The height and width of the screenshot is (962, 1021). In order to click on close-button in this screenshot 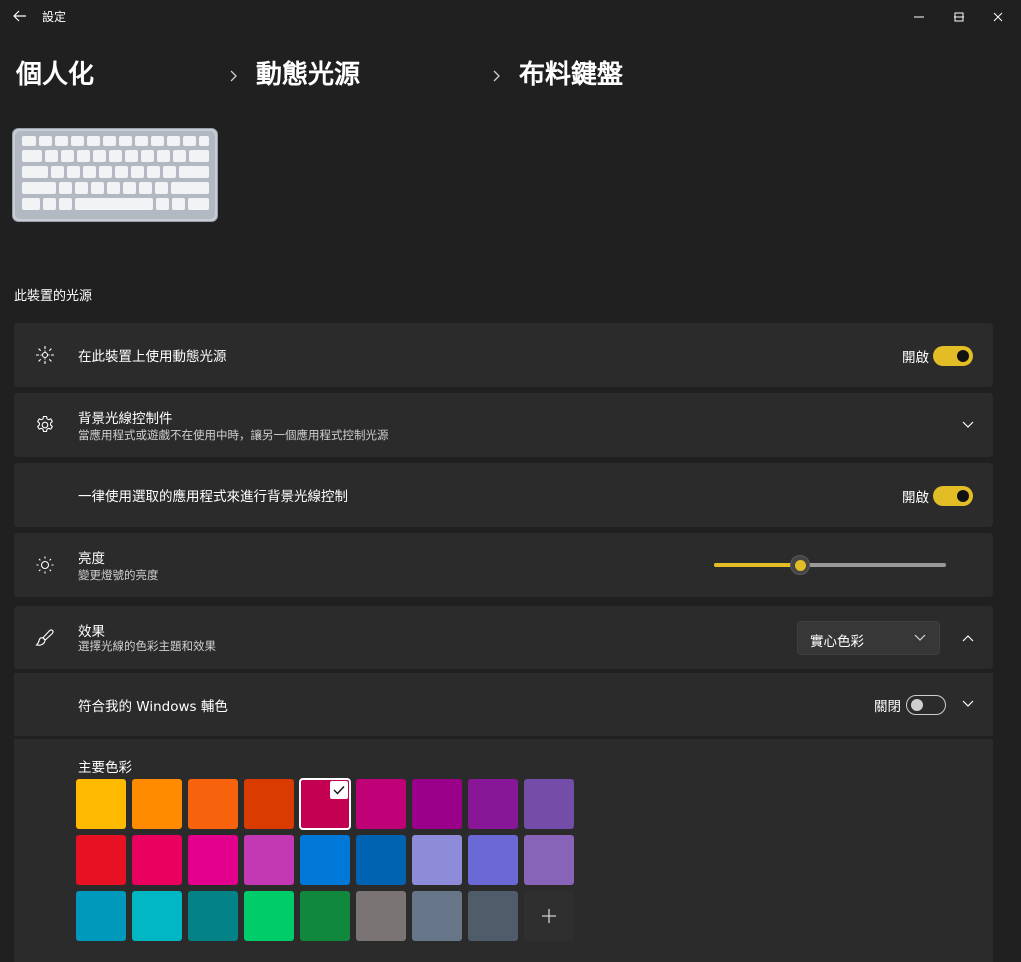, I will do `click(998, 16)`.